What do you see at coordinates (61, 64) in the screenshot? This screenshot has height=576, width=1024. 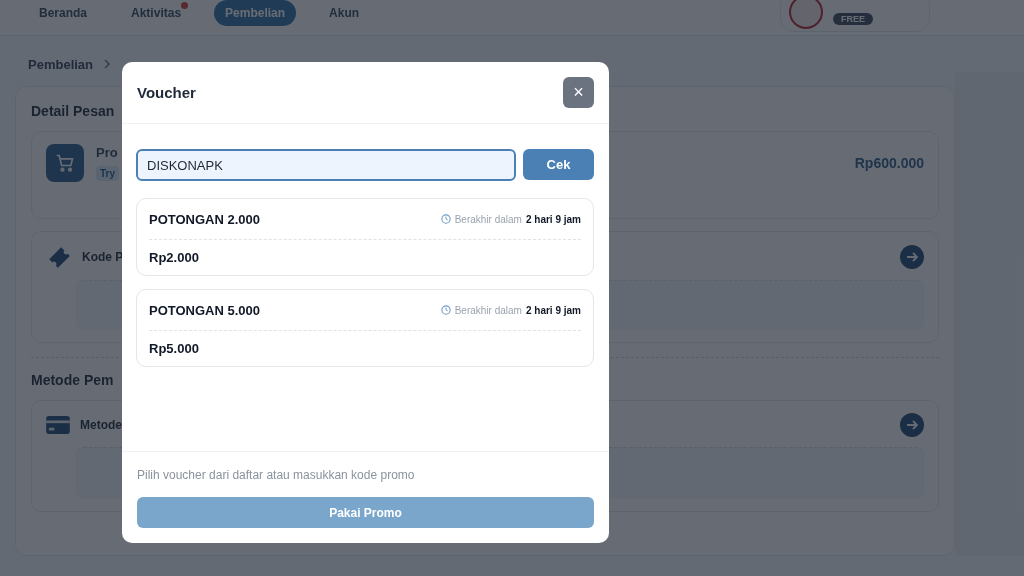 I see `breadcrumb-link: Pembelian` at bounding box center [61, 64].